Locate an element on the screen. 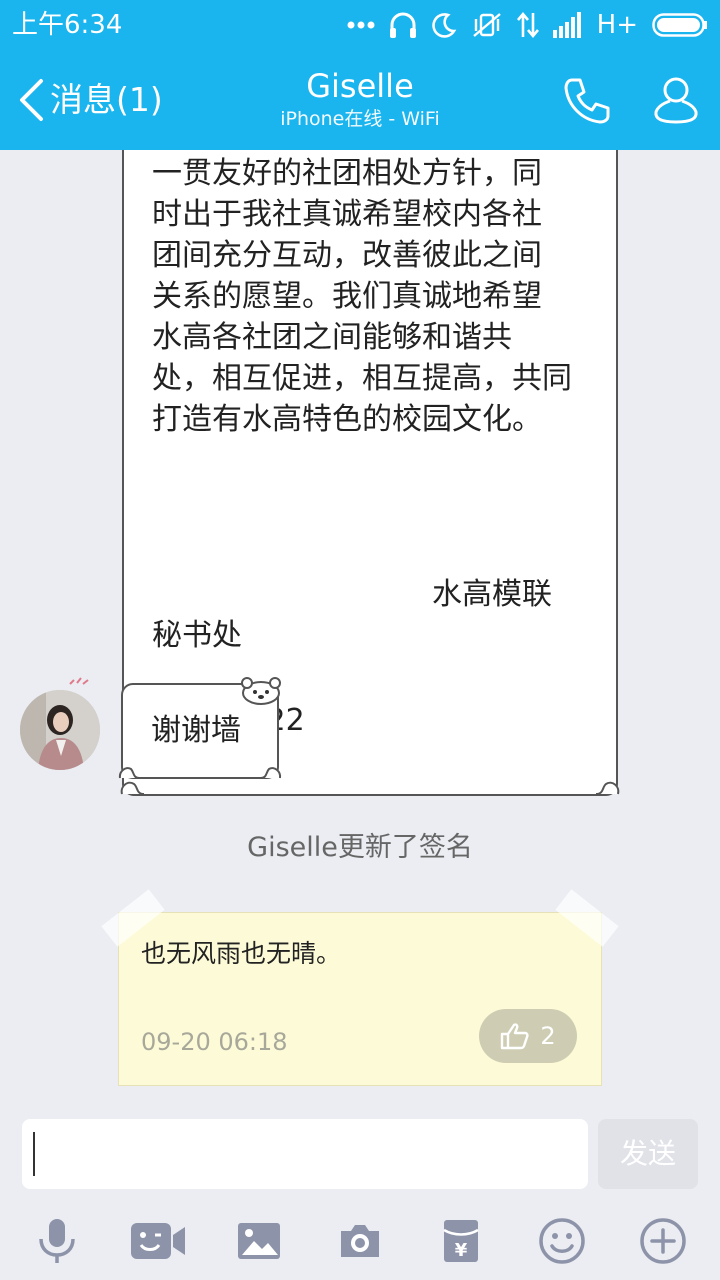 The image size is (720, 1280). status-bar: 上午6:34 H+ is located at coordinates (360, 25).